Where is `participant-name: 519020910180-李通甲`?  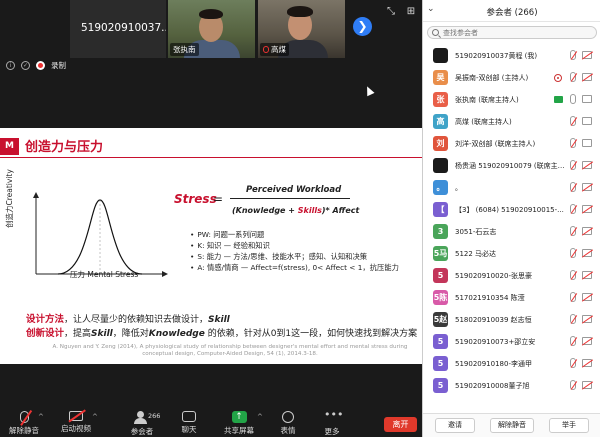
participant-name: 519020910180-李通甲 is located at coordinates (493, 364).